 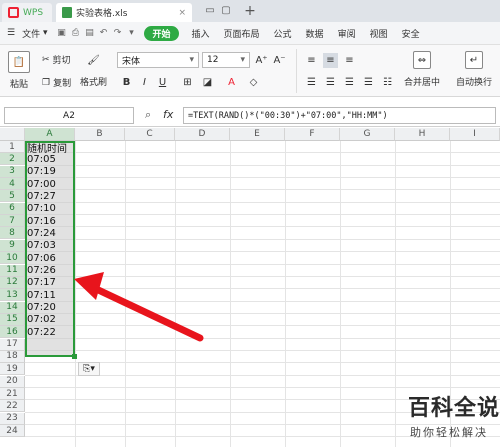 What do you see at coordinates (139, 307) in the screenshot?
I see `red-arrow-annotation` at bounding box center [139, 307].